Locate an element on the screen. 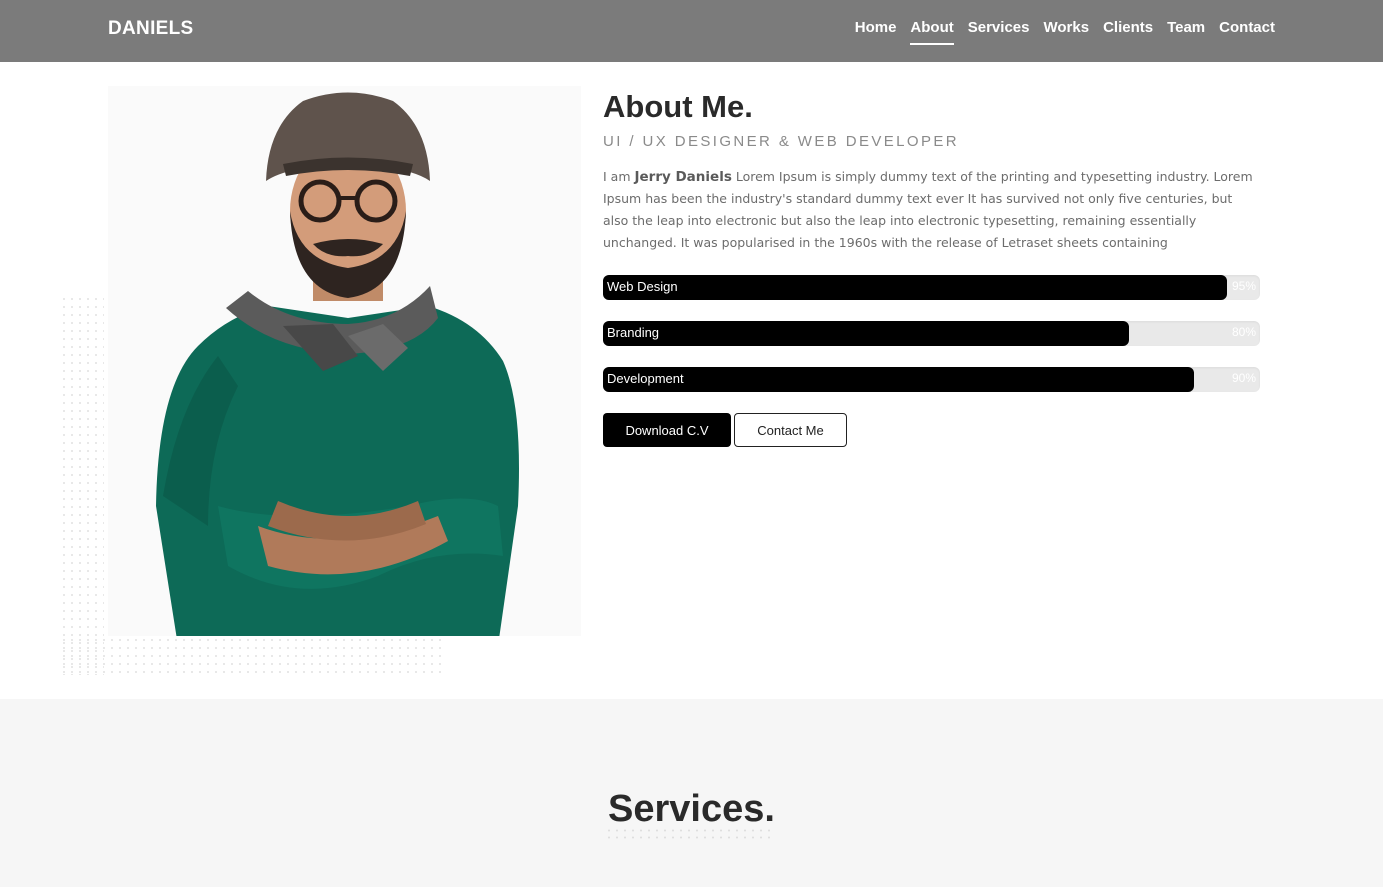  download-cv-button: Download C.V is located at coordinates (667, 430).